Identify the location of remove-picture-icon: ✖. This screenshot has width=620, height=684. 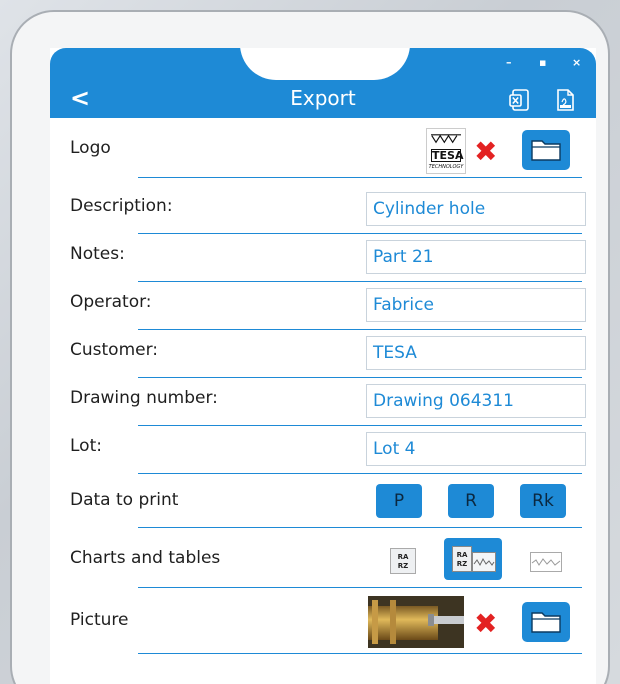
(485, 624).